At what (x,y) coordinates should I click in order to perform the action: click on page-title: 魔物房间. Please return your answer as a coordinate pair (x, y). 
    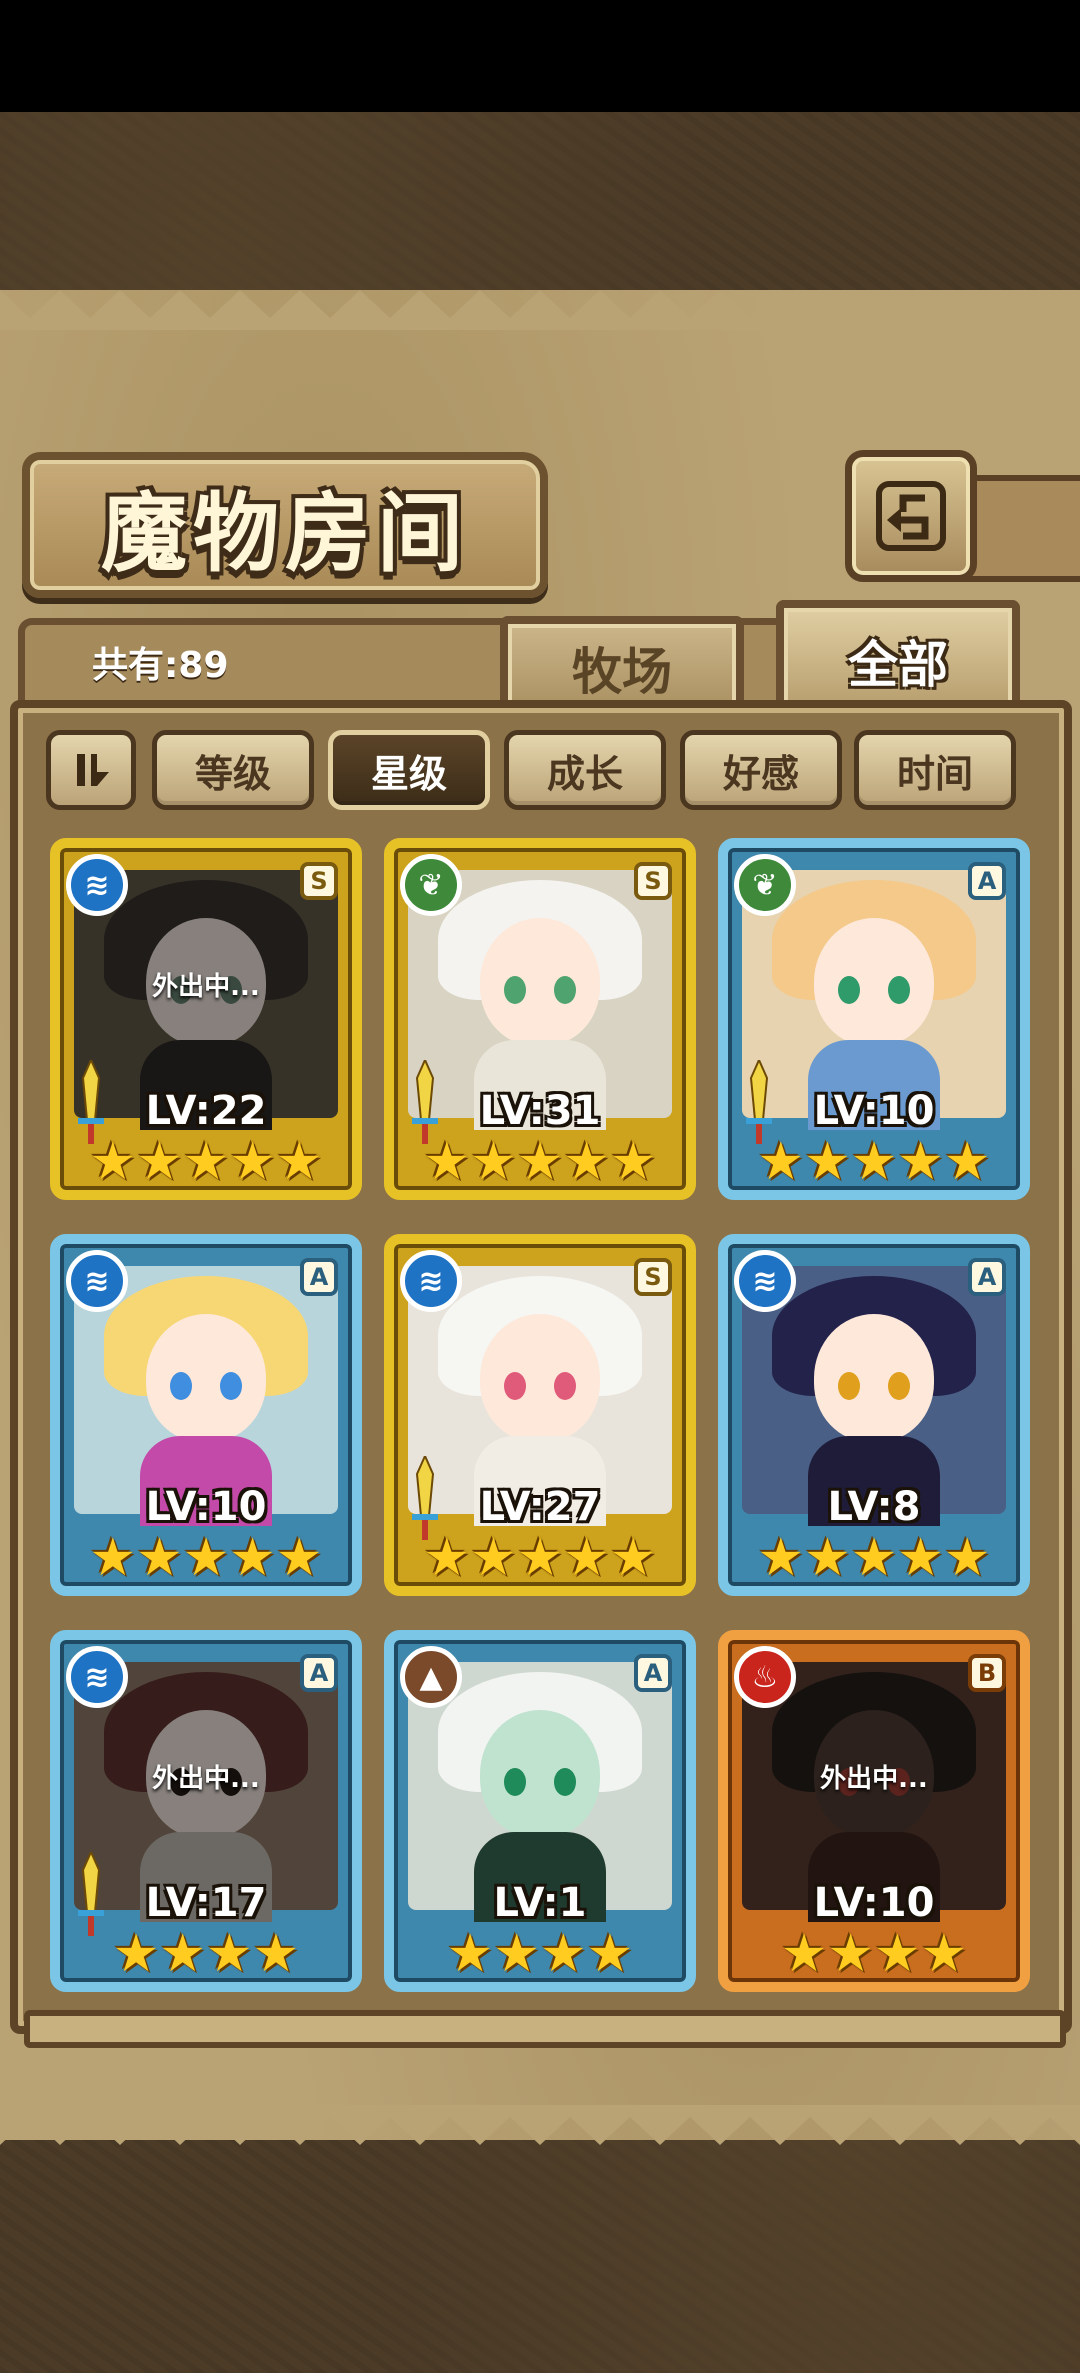
    Looking at the image, I should click on (285, 533).